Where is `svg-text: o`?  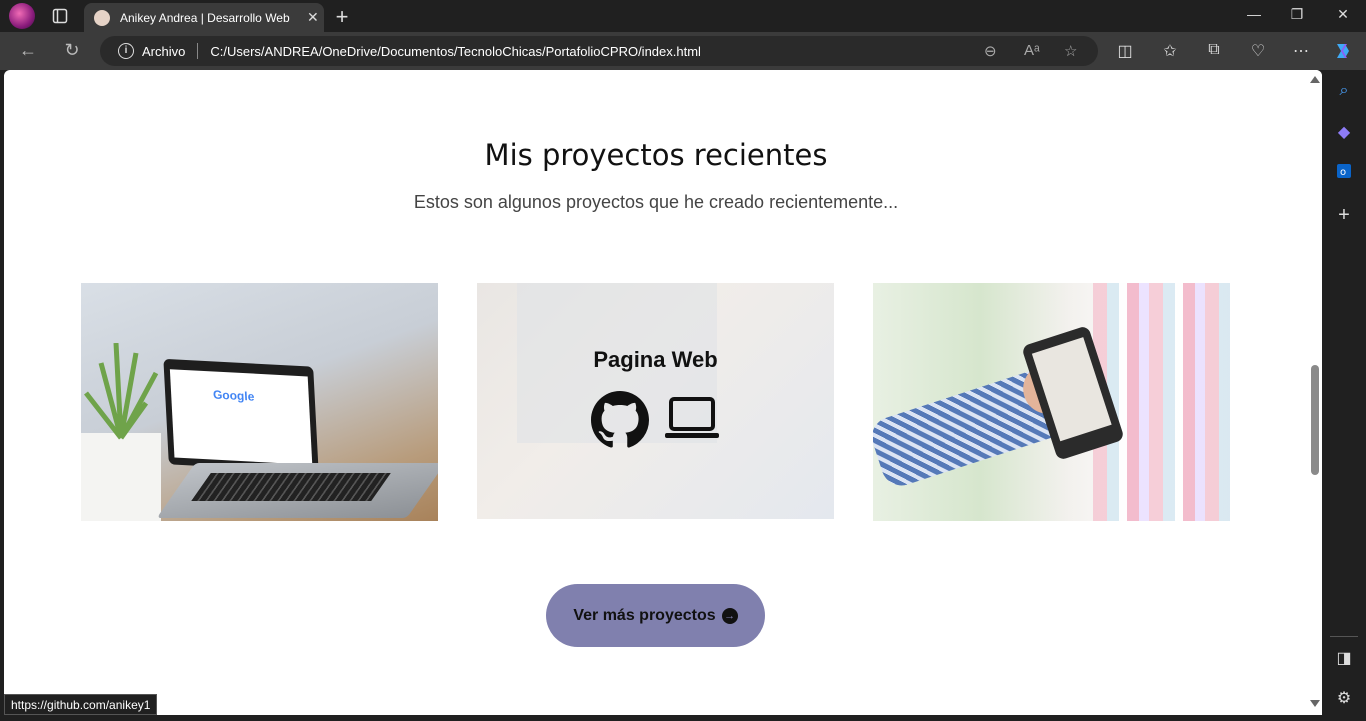
svg-text: o is located at coordinates (1343, 172).